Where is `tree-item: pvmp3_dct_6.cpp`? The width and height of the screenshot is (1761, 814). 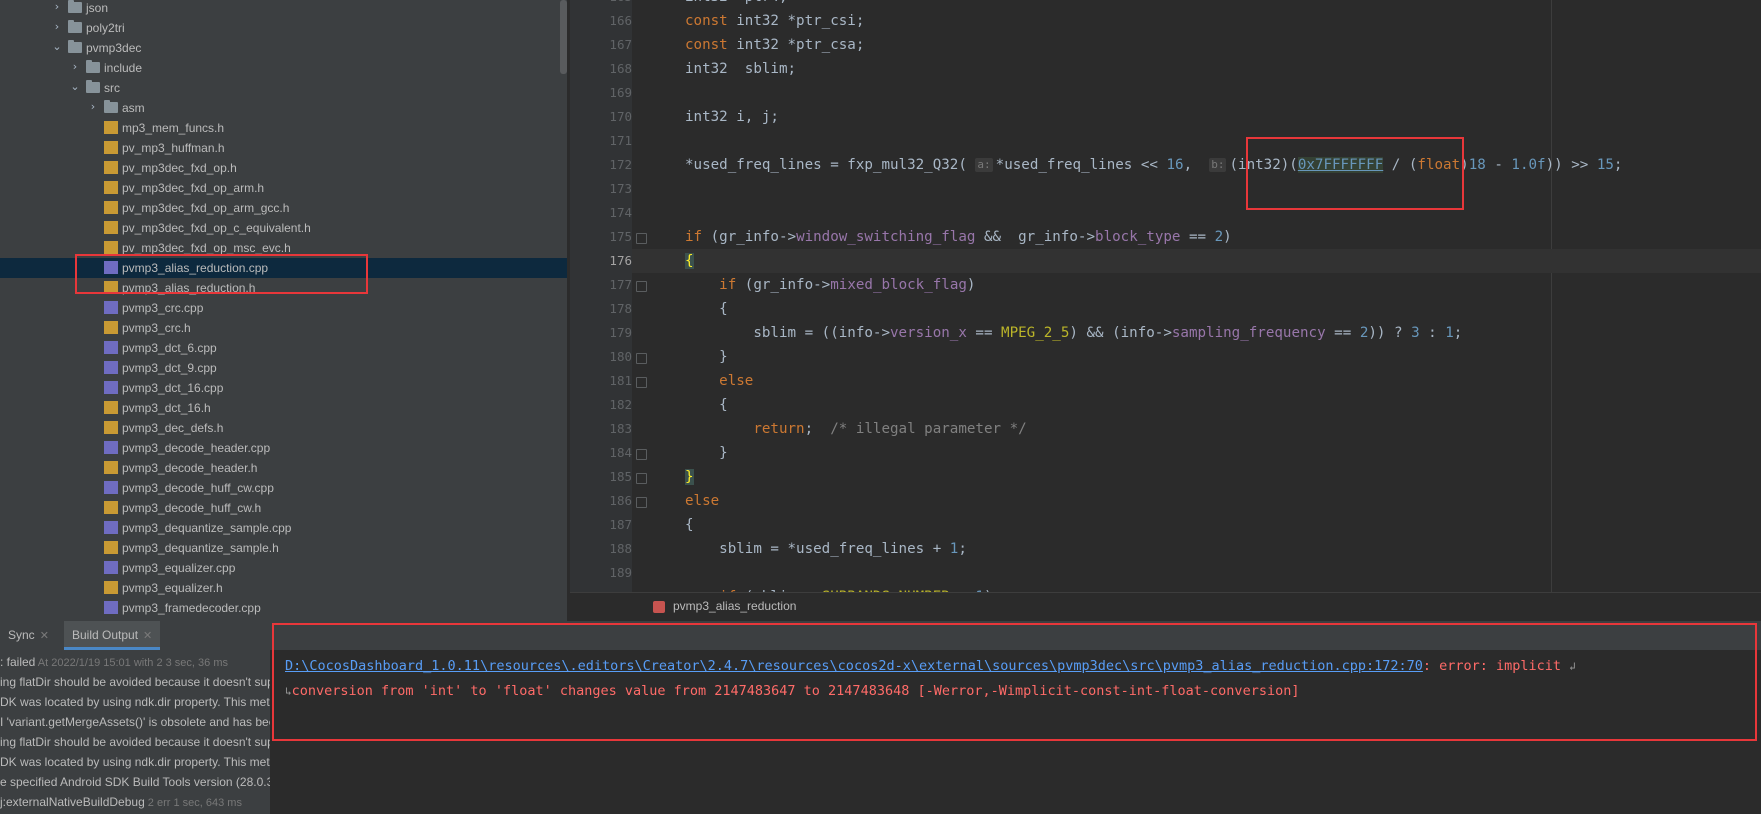
tree-item: pvmp3_dct_6.cpp is located at coordinates (283, 348).